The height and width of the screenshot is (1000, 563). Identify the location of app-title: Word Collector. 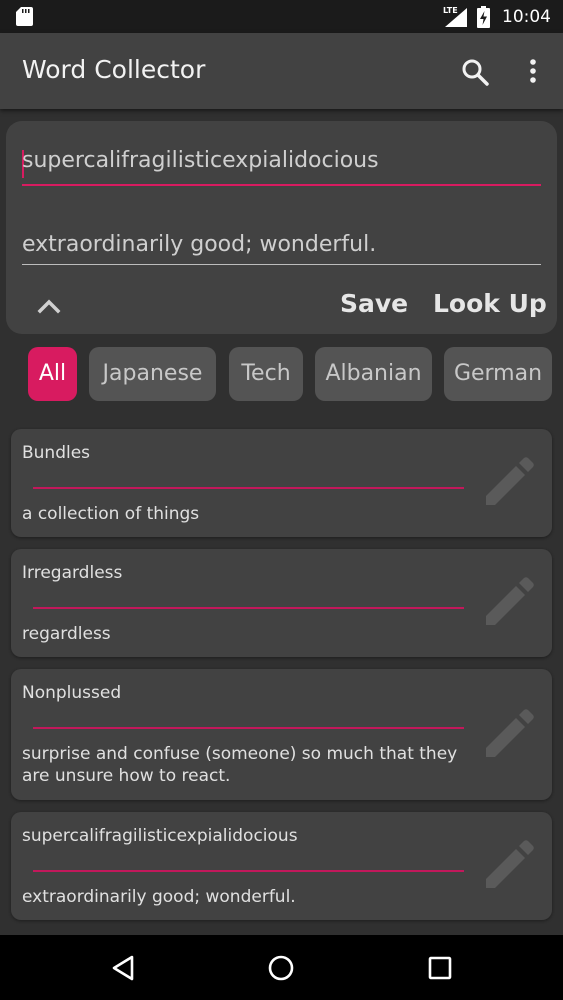
(114, 69).